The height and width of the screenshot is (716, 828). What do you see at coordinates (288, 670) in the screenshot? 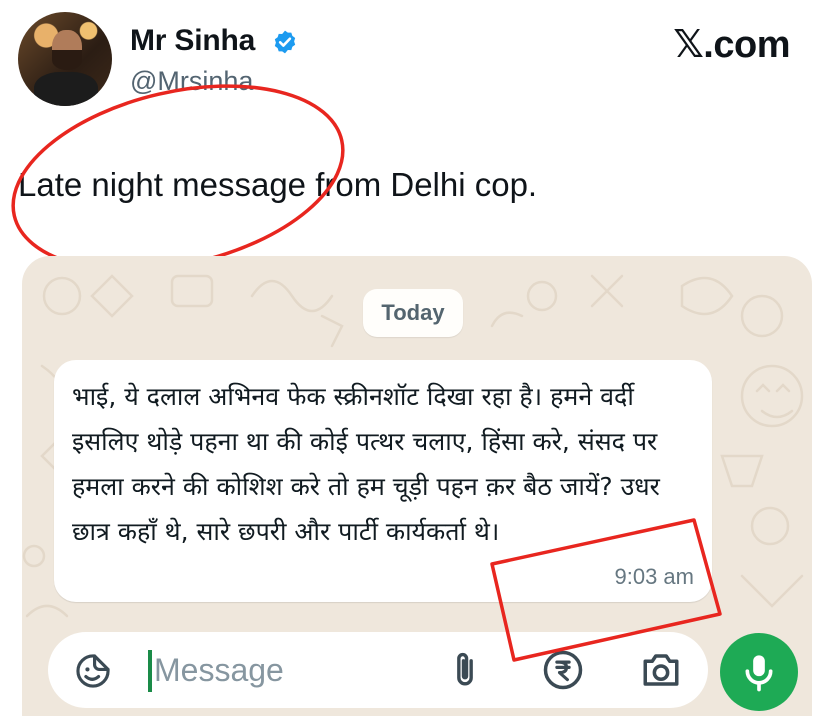
I see `message-input` at bounding box center [288, 670].